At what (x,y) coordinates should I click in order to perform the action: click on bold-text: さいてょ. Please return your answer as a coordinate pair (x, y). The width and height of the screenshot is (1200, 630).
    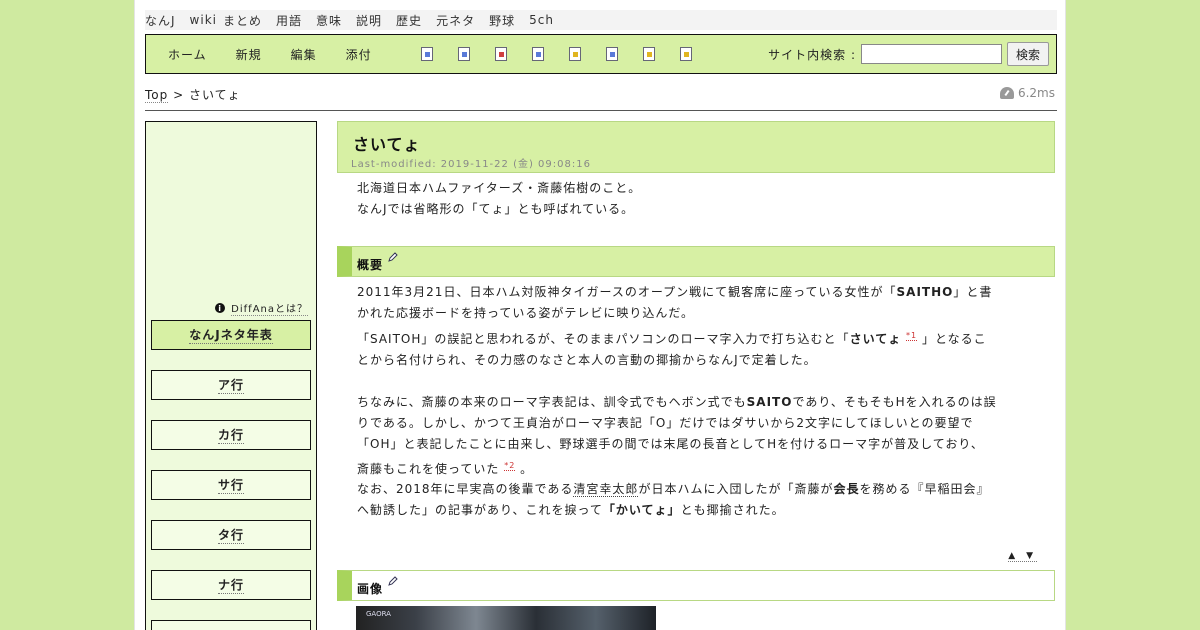
    Looking at the image, I should click on (875, 339).